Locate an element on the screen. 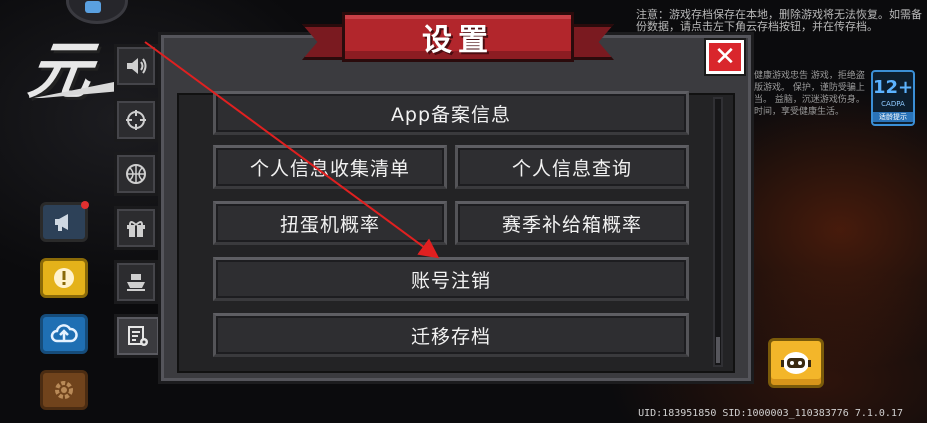 Image resolution: width=927 pixels, height=423 pixels. close-button: ✕ is located at coordinates (725, 57).